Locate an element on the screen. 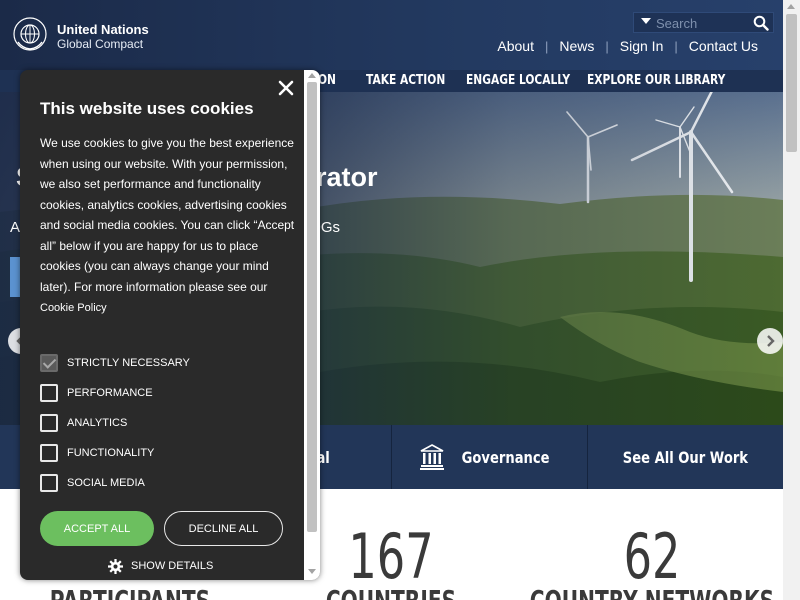 This screenshot has height=600, width=800. close-icon is located at coordinates (286, 88).